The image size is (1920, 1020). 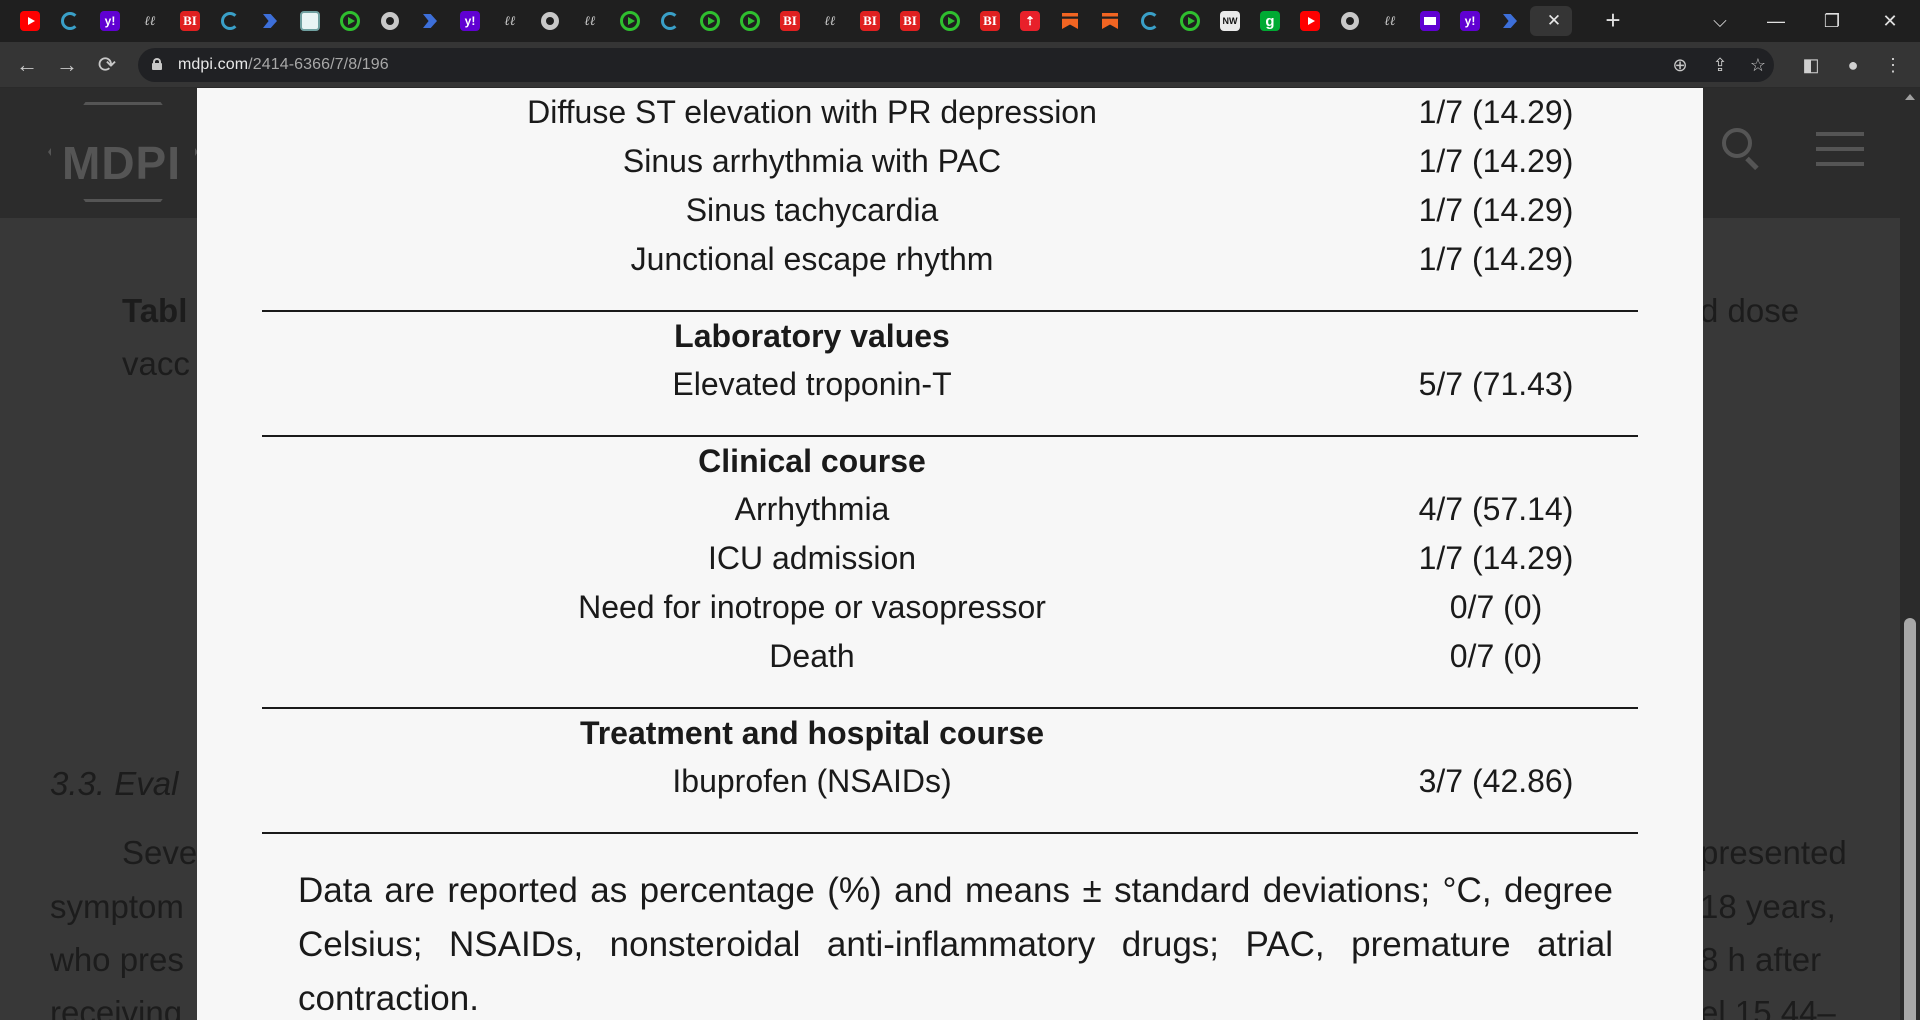 What do you see at coordinates (812, 384) in the screenshot?
I see `row-label: Elevated troponin-T` at bounding box center [812, 384].